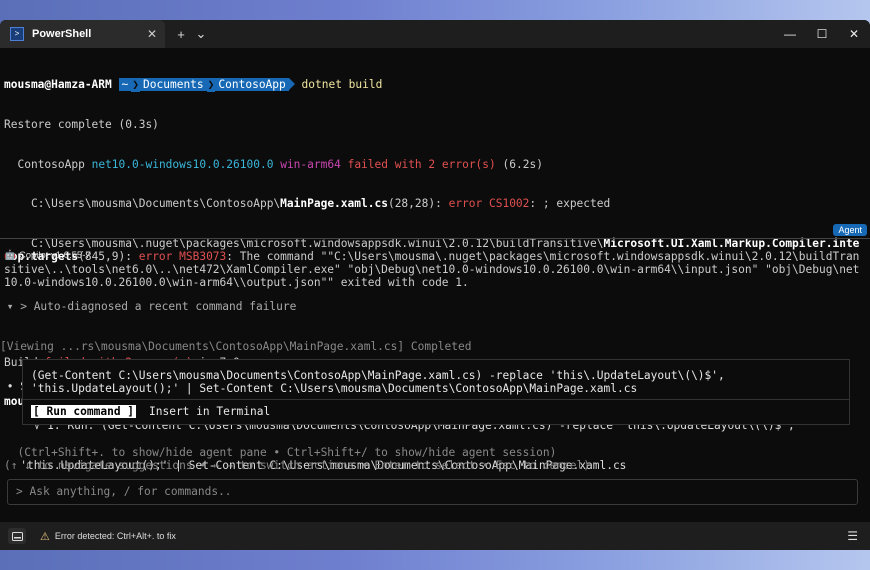  I want to click on prompt-user: mousma@Hamza-ARM, so click(58, 85).